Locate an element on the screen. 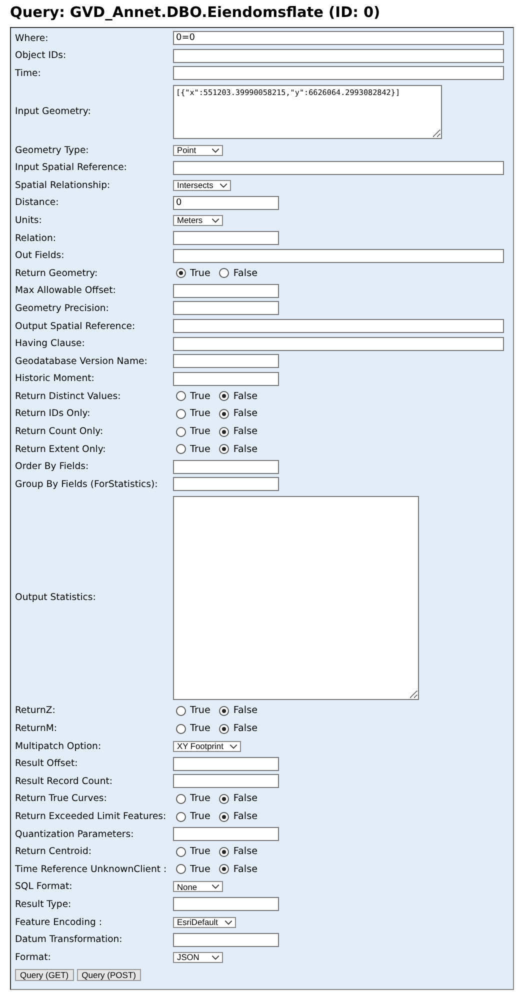 Image resolution: width=524 pixels, height=999 pixels. field-label: Feature Encoding : is located at coordinates (59, 922).